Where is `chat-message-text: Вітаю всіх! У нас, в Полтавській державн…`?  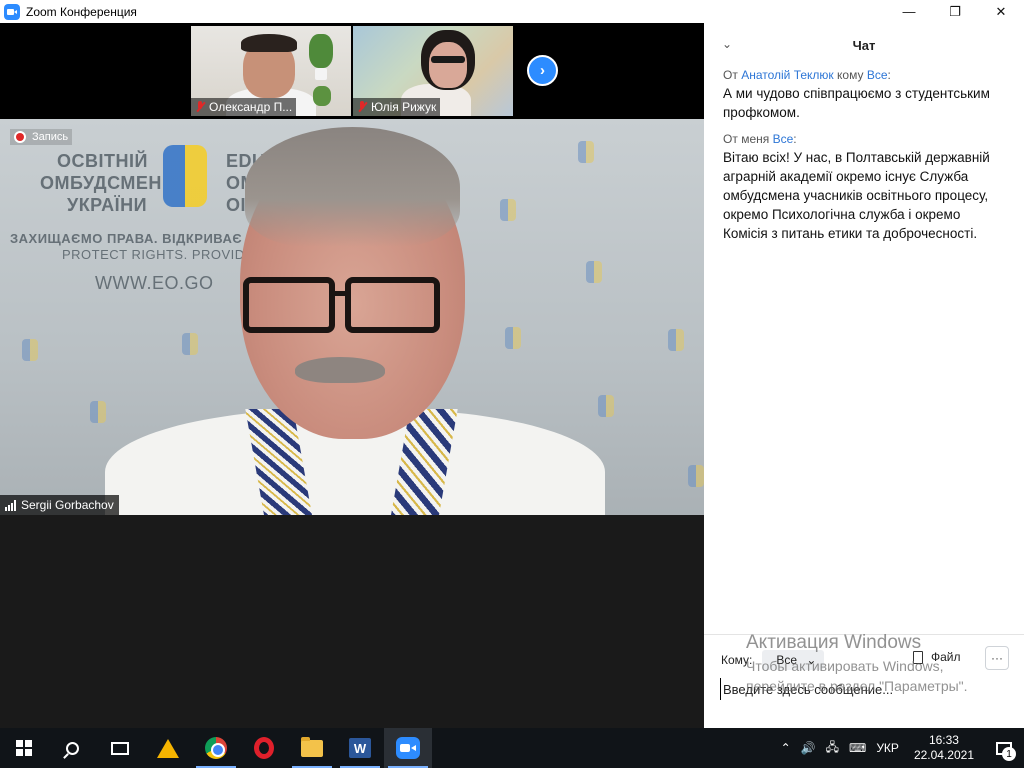
chat-message-text: Вітаю всіх! У нас, в Полтавській державн… is located at coordinates (856, 195).